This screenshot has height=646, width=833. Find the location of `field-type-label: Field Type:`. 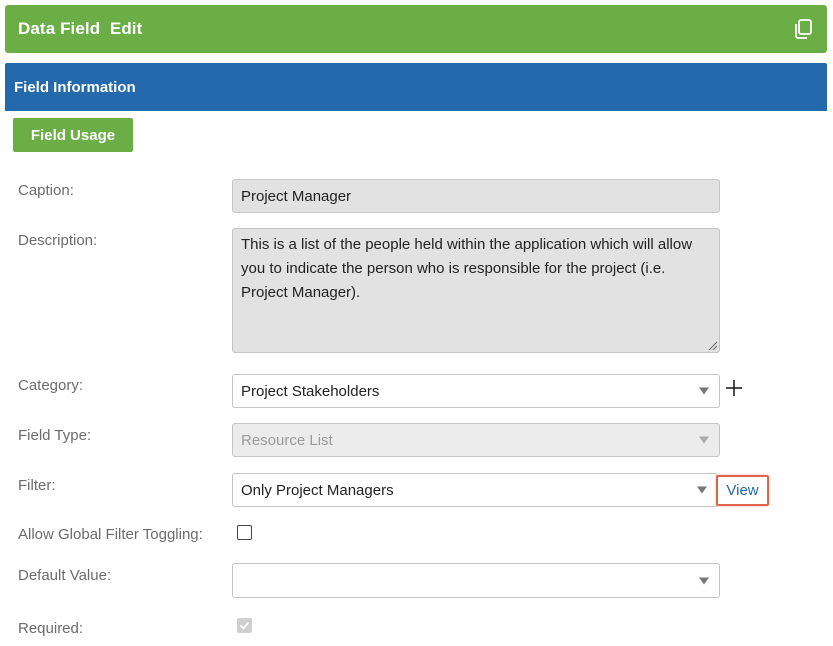

field-type-label: Field Type: is located at coordinates (55, 435).